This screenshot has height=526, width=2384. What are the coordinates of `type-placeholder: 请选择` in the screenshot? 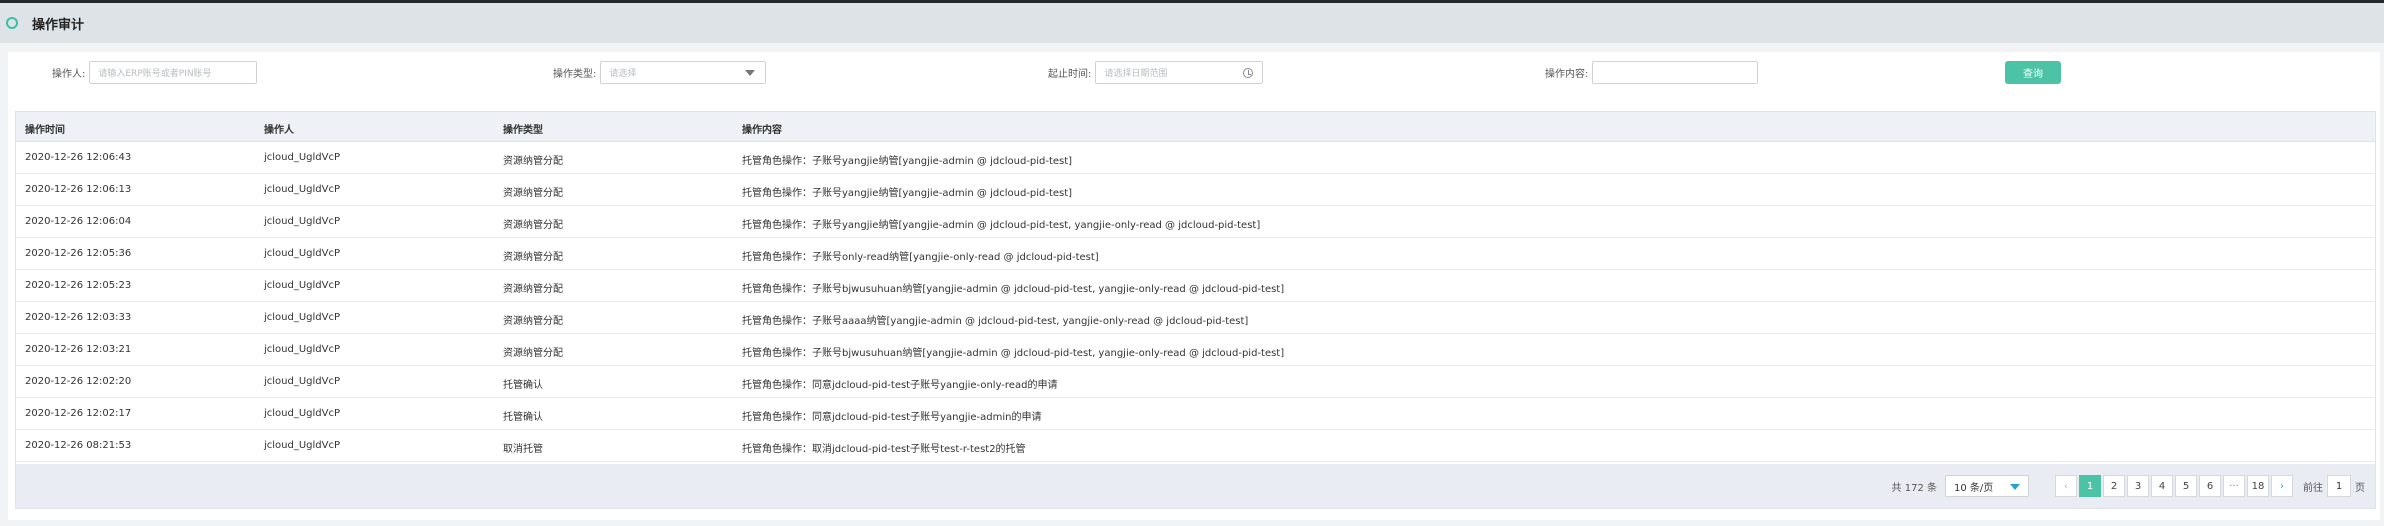 It's located at (623, 74).